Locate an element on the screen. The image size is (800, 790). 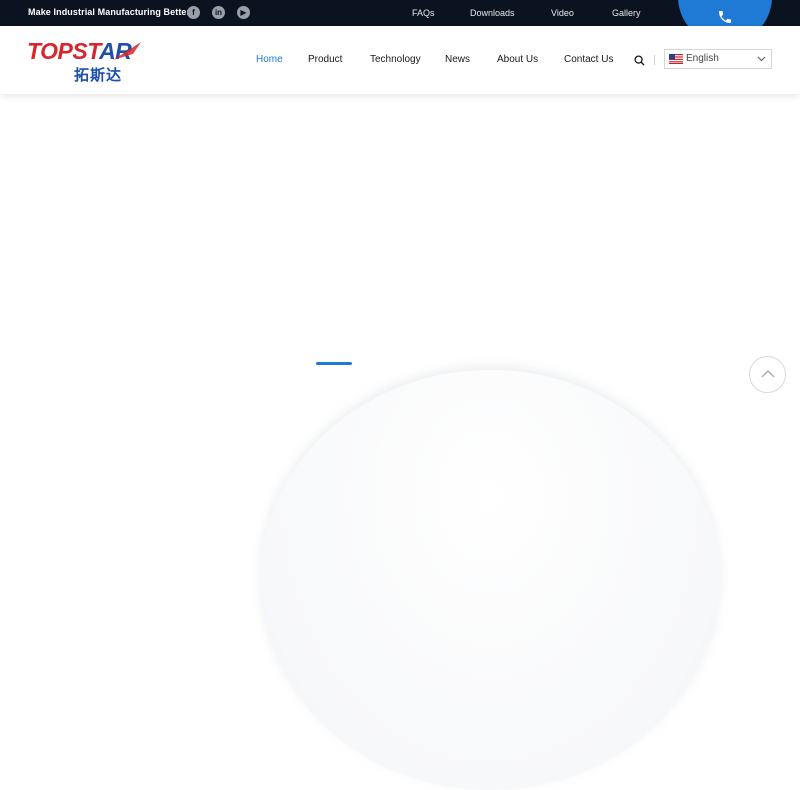
nav-product: Product is located at coordinates (325, 59).